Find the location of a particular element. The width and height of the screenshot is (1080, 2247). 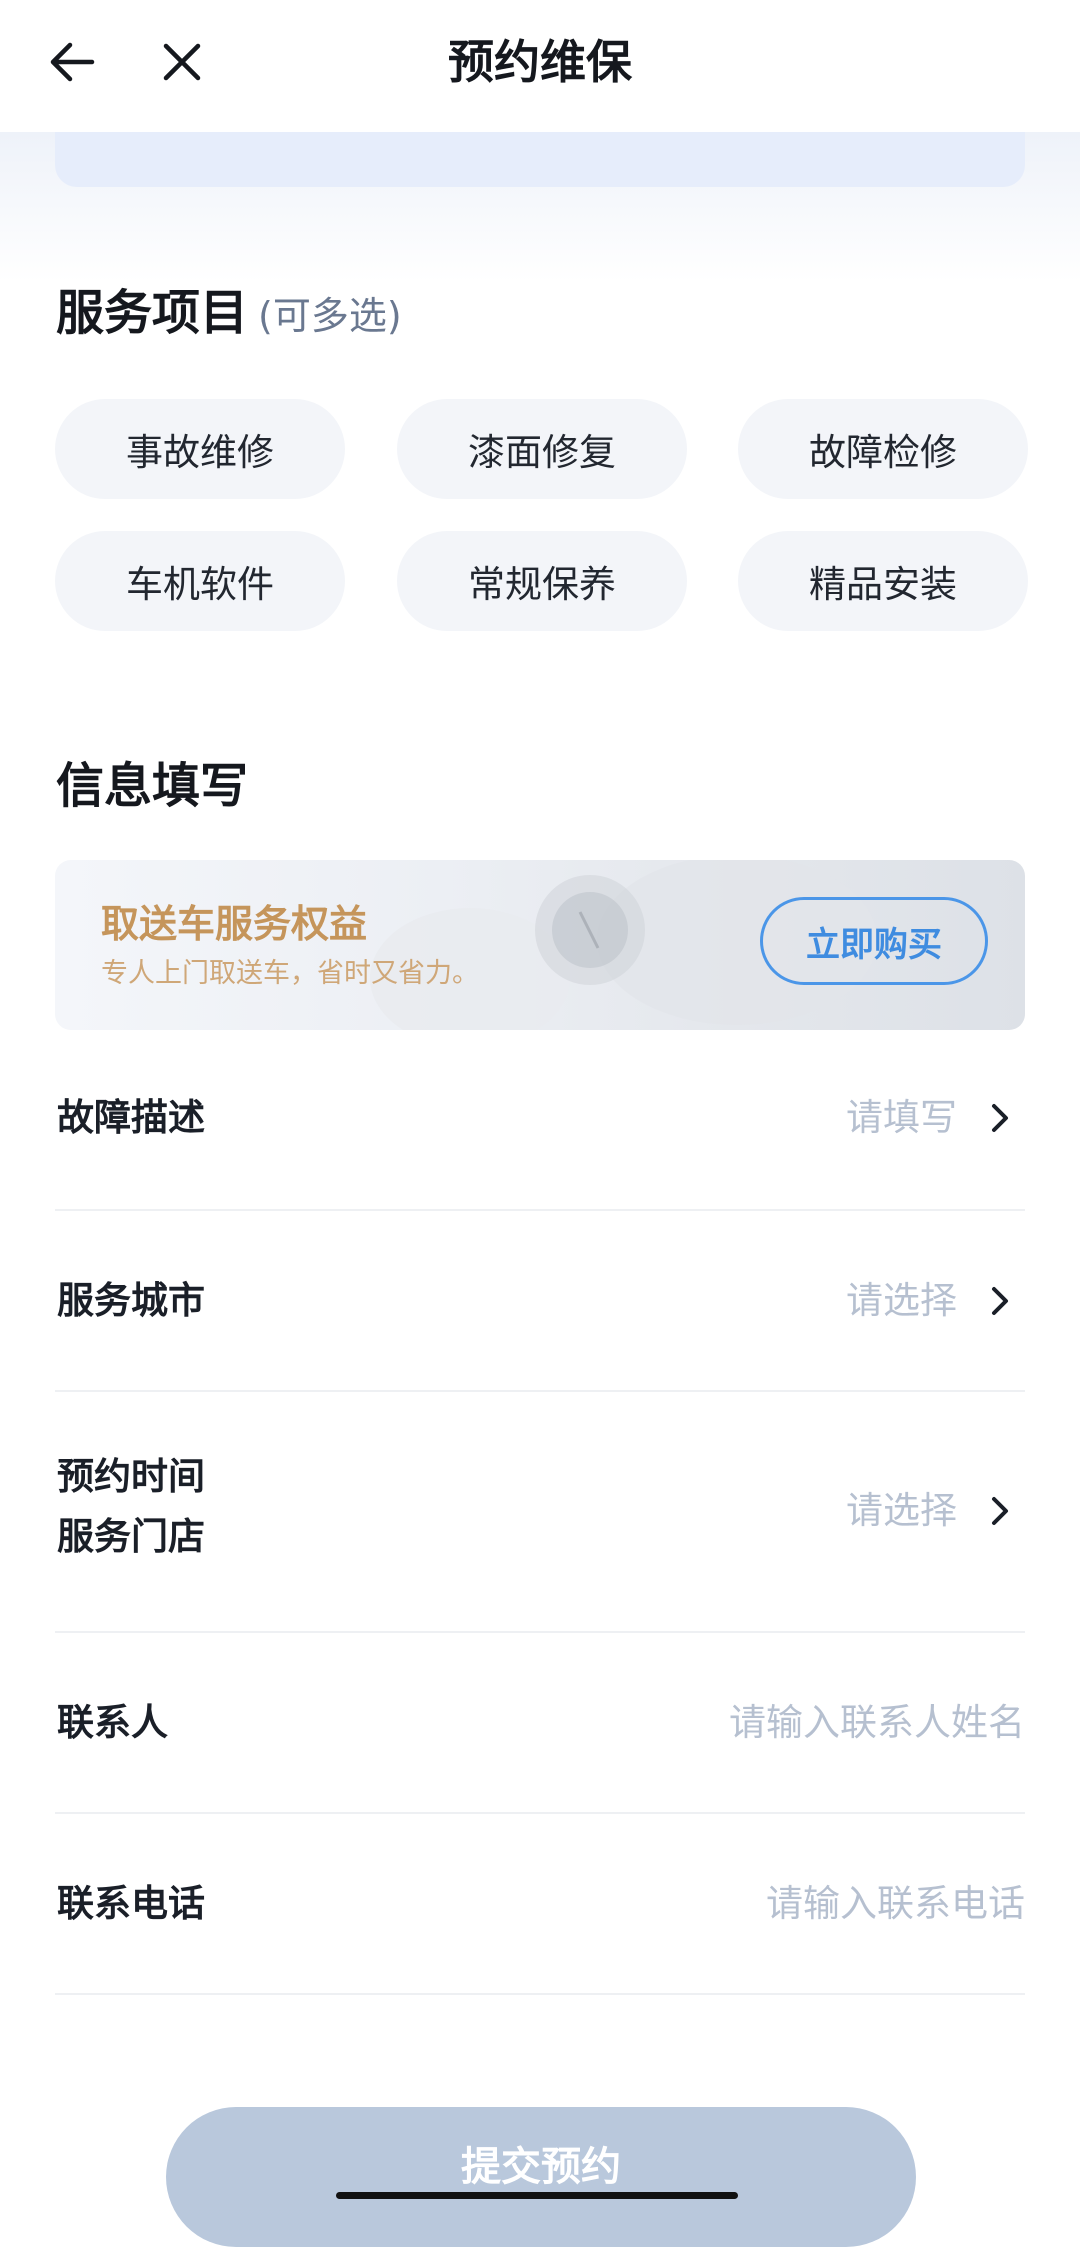

service-city-row: 服务城市 请选择 is located at coordinates (540, 1301).